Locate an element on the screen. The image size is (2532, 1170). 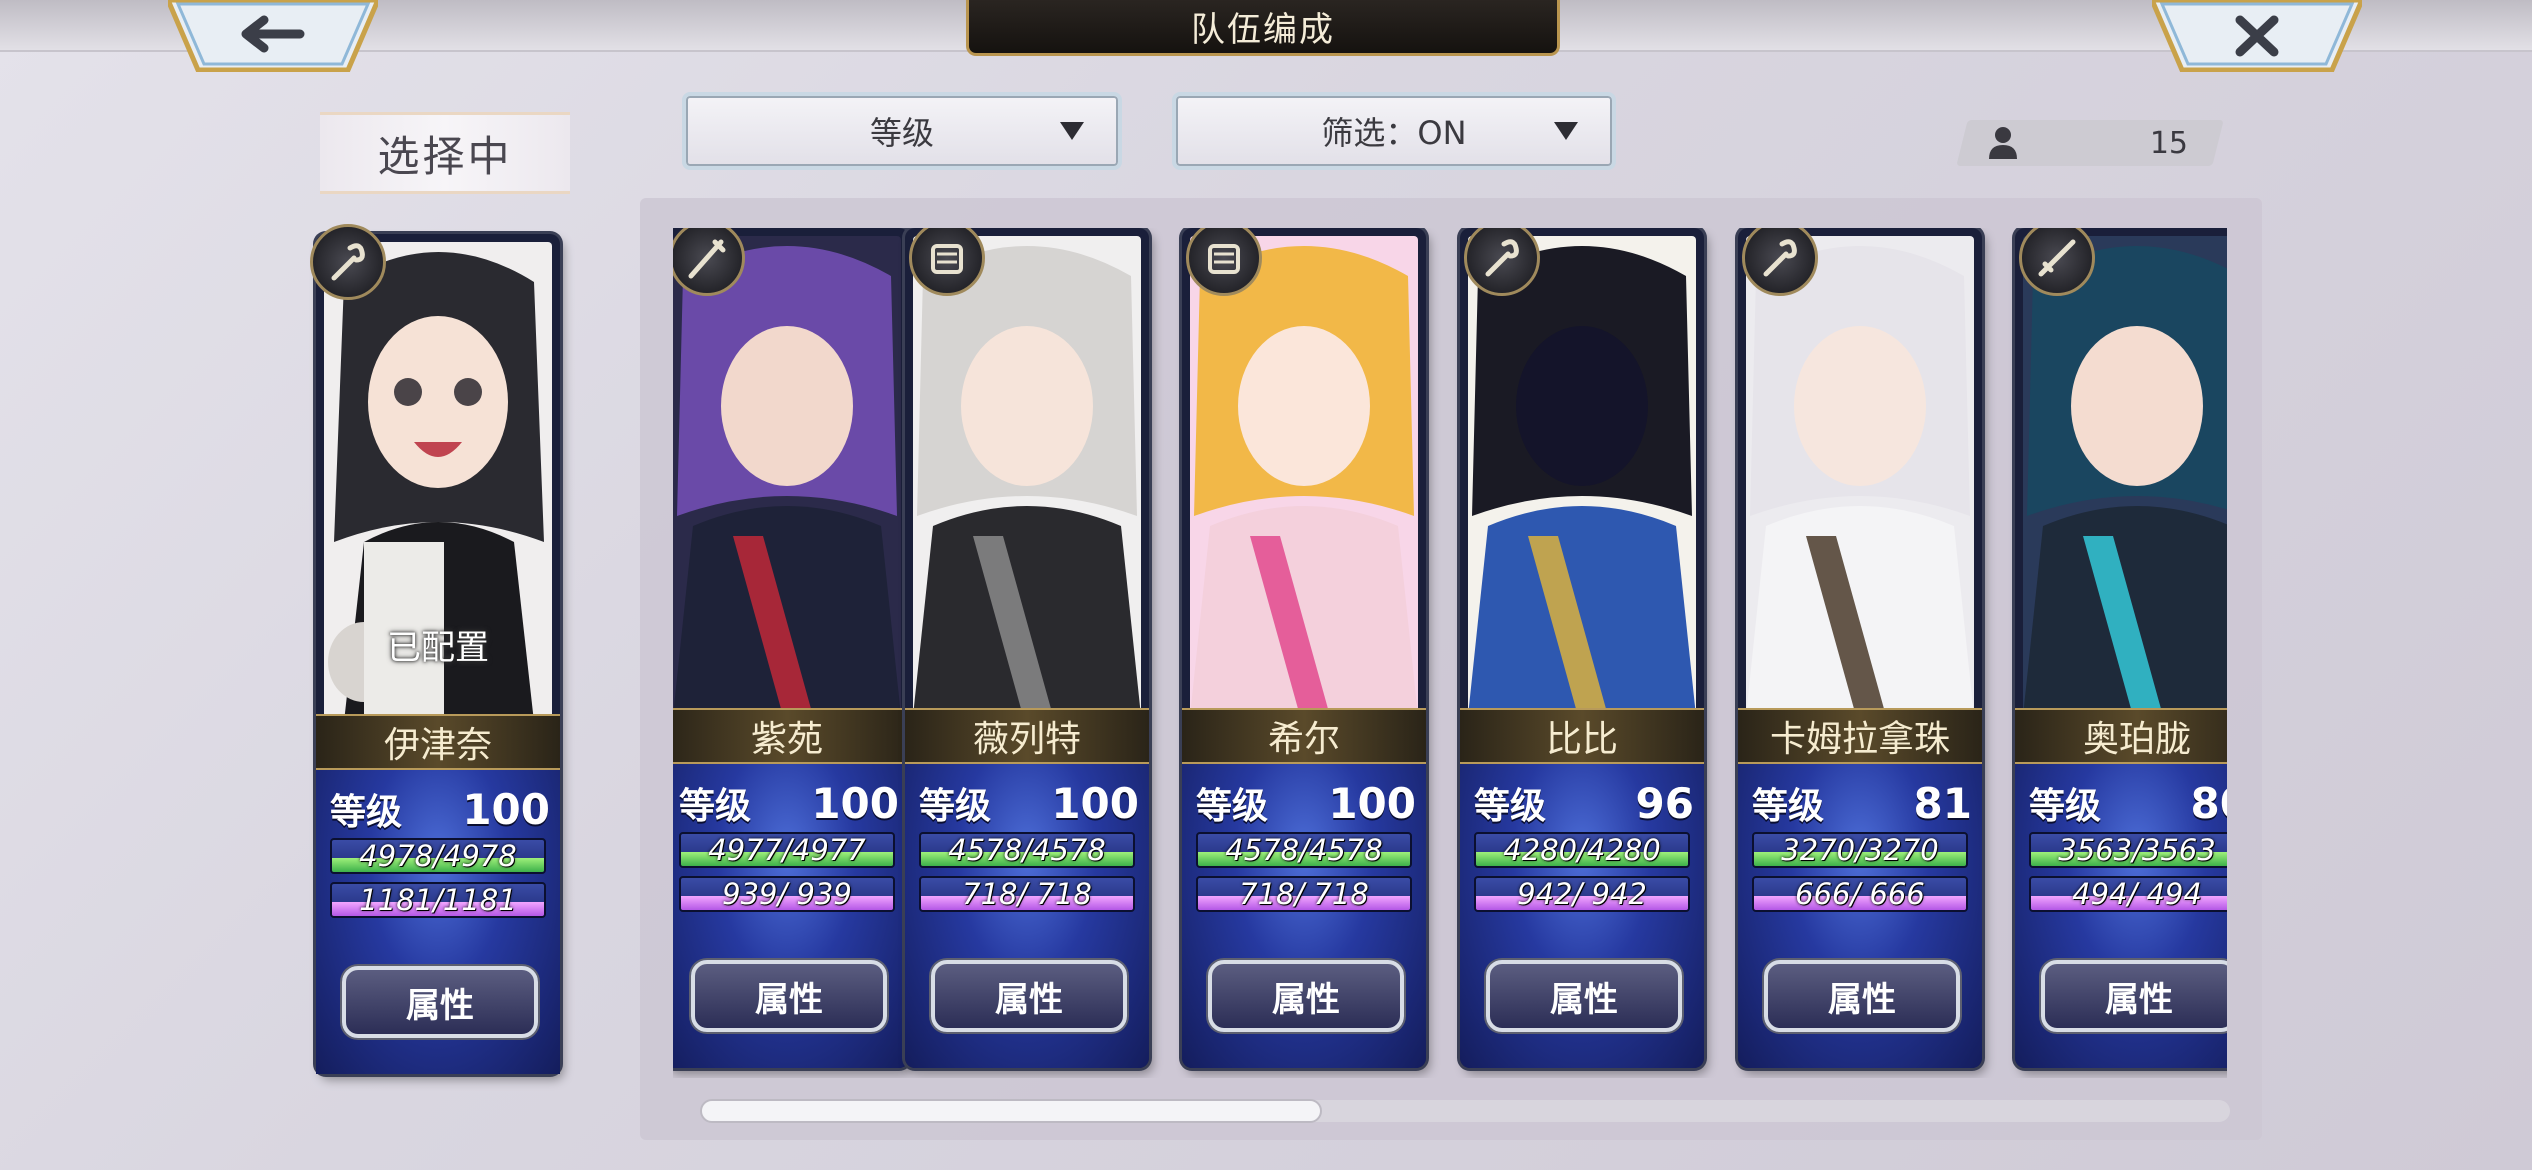
close-icon is located at coordinates (2257, 36).